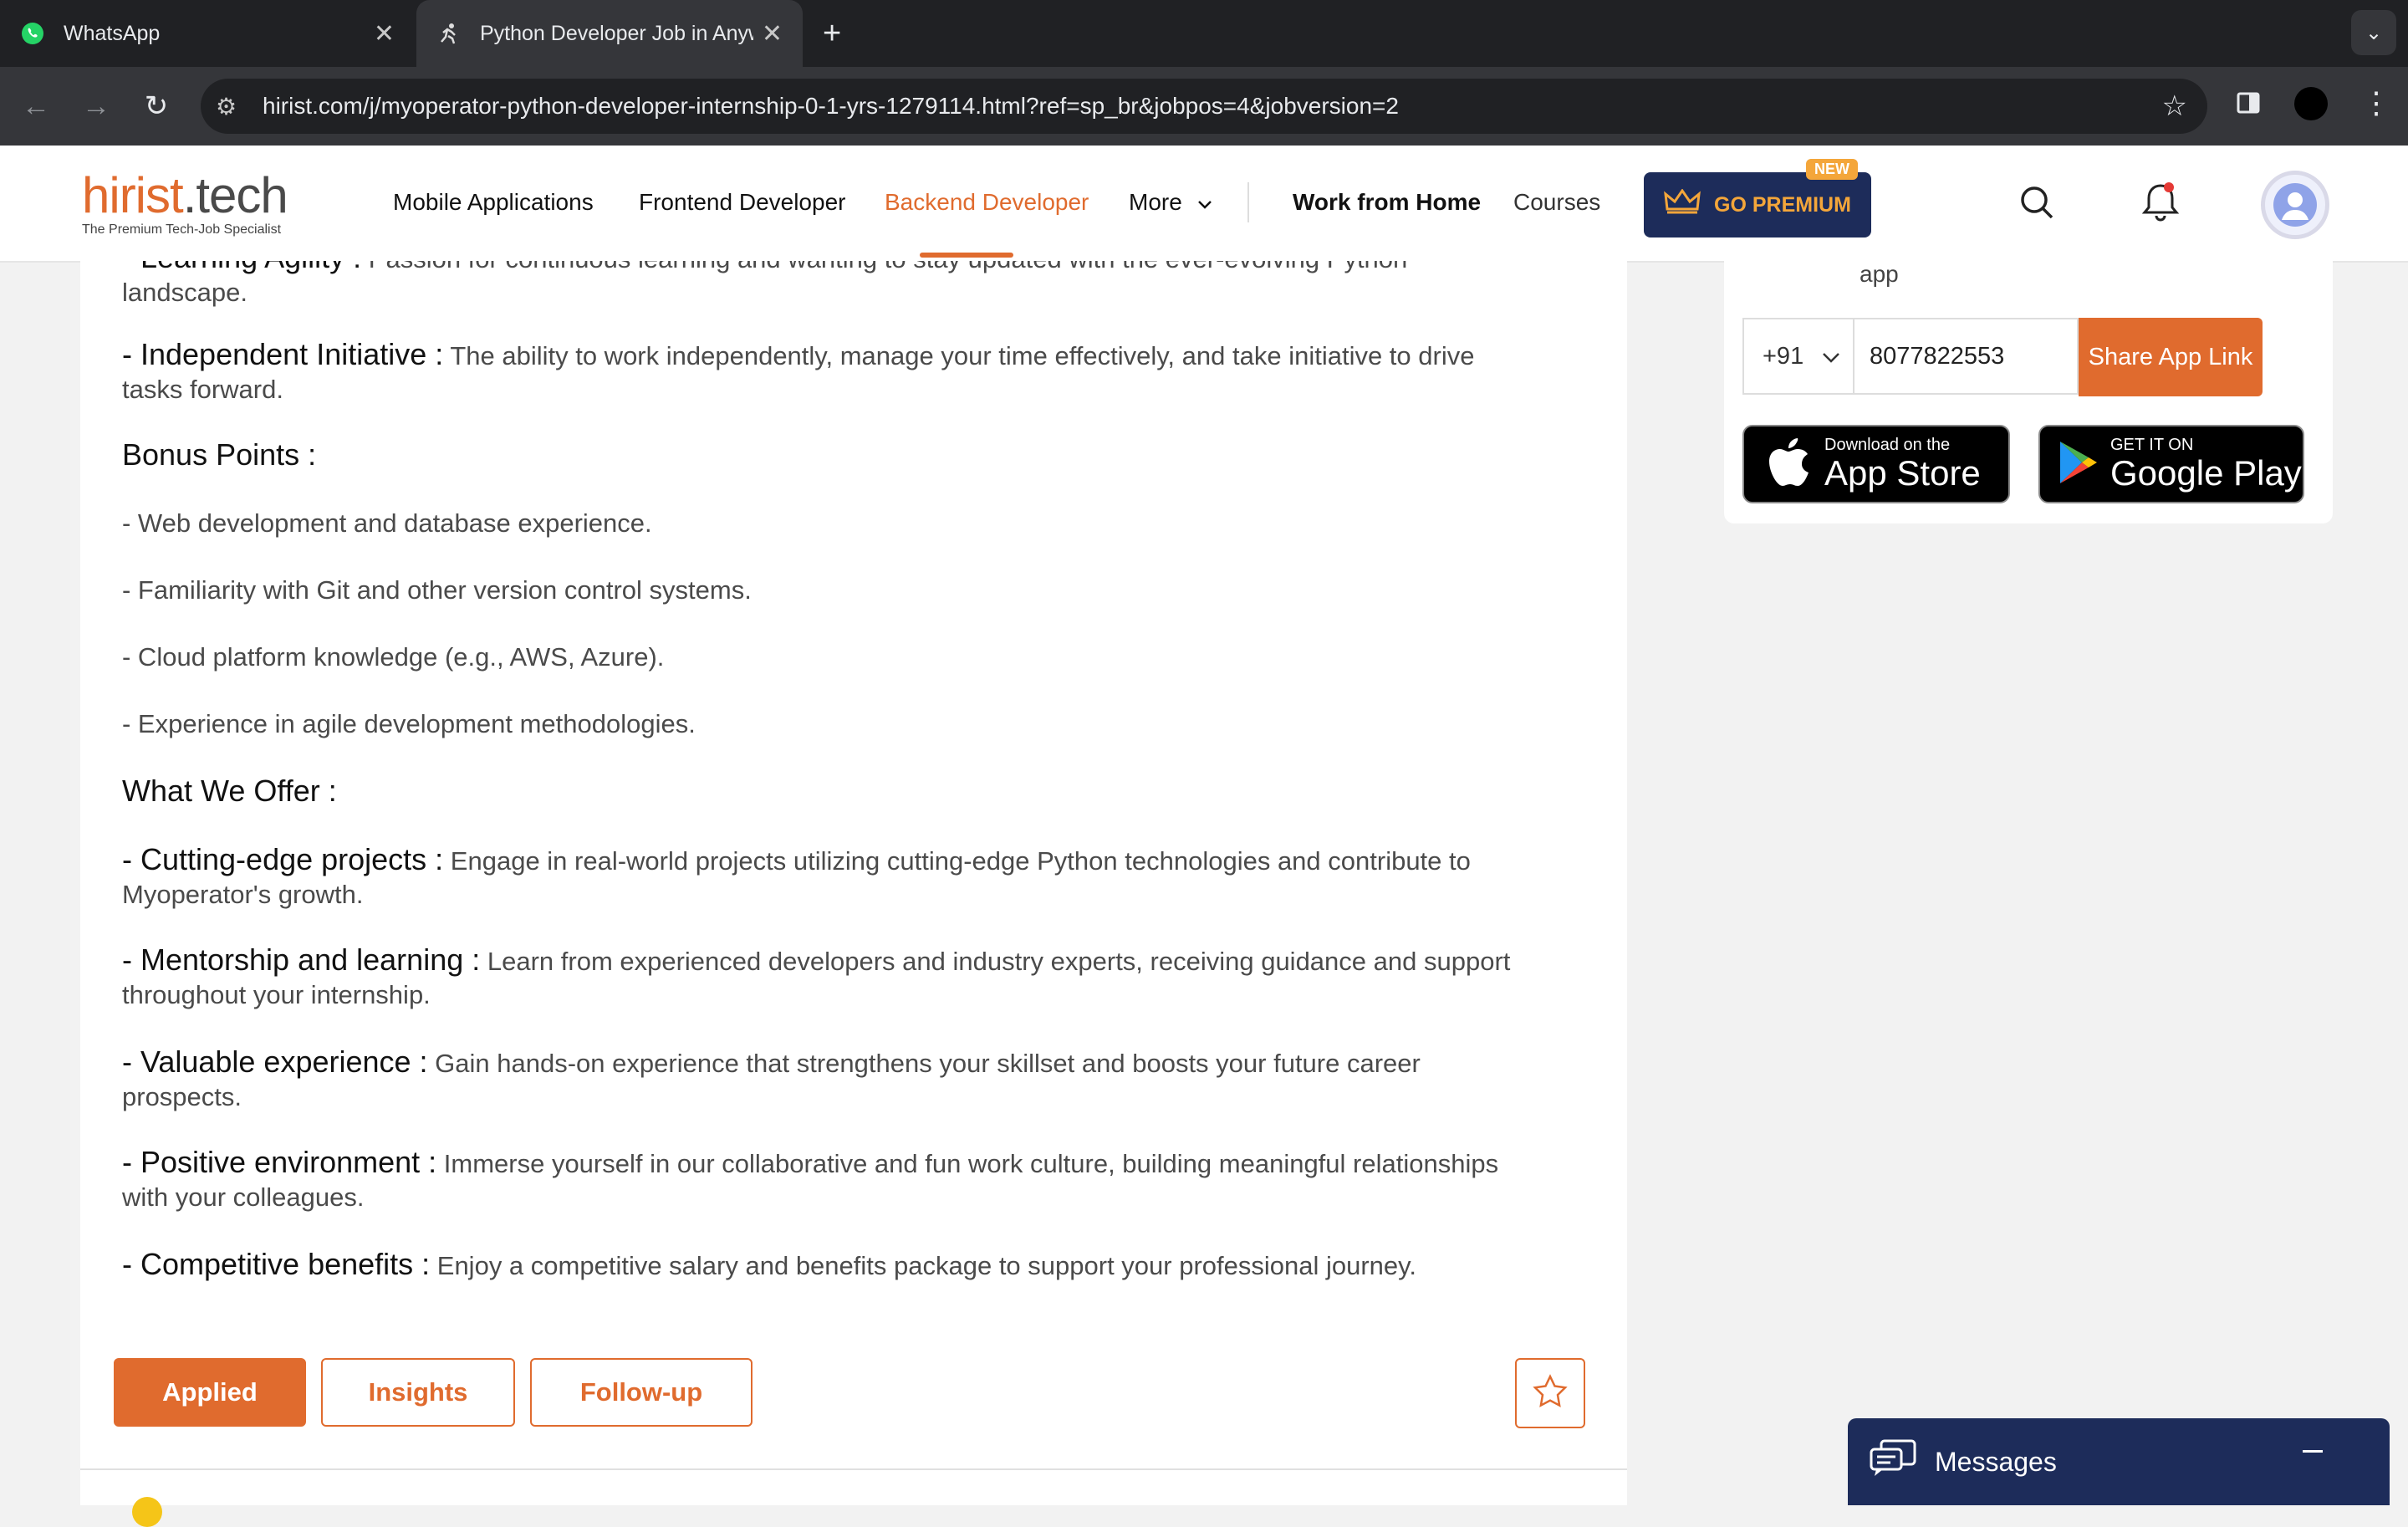 Image resolution: width=2408 pixels, height=1527 pixels. I want to click on bonus-points-heading: Bonus Points :, so click(219, 454).